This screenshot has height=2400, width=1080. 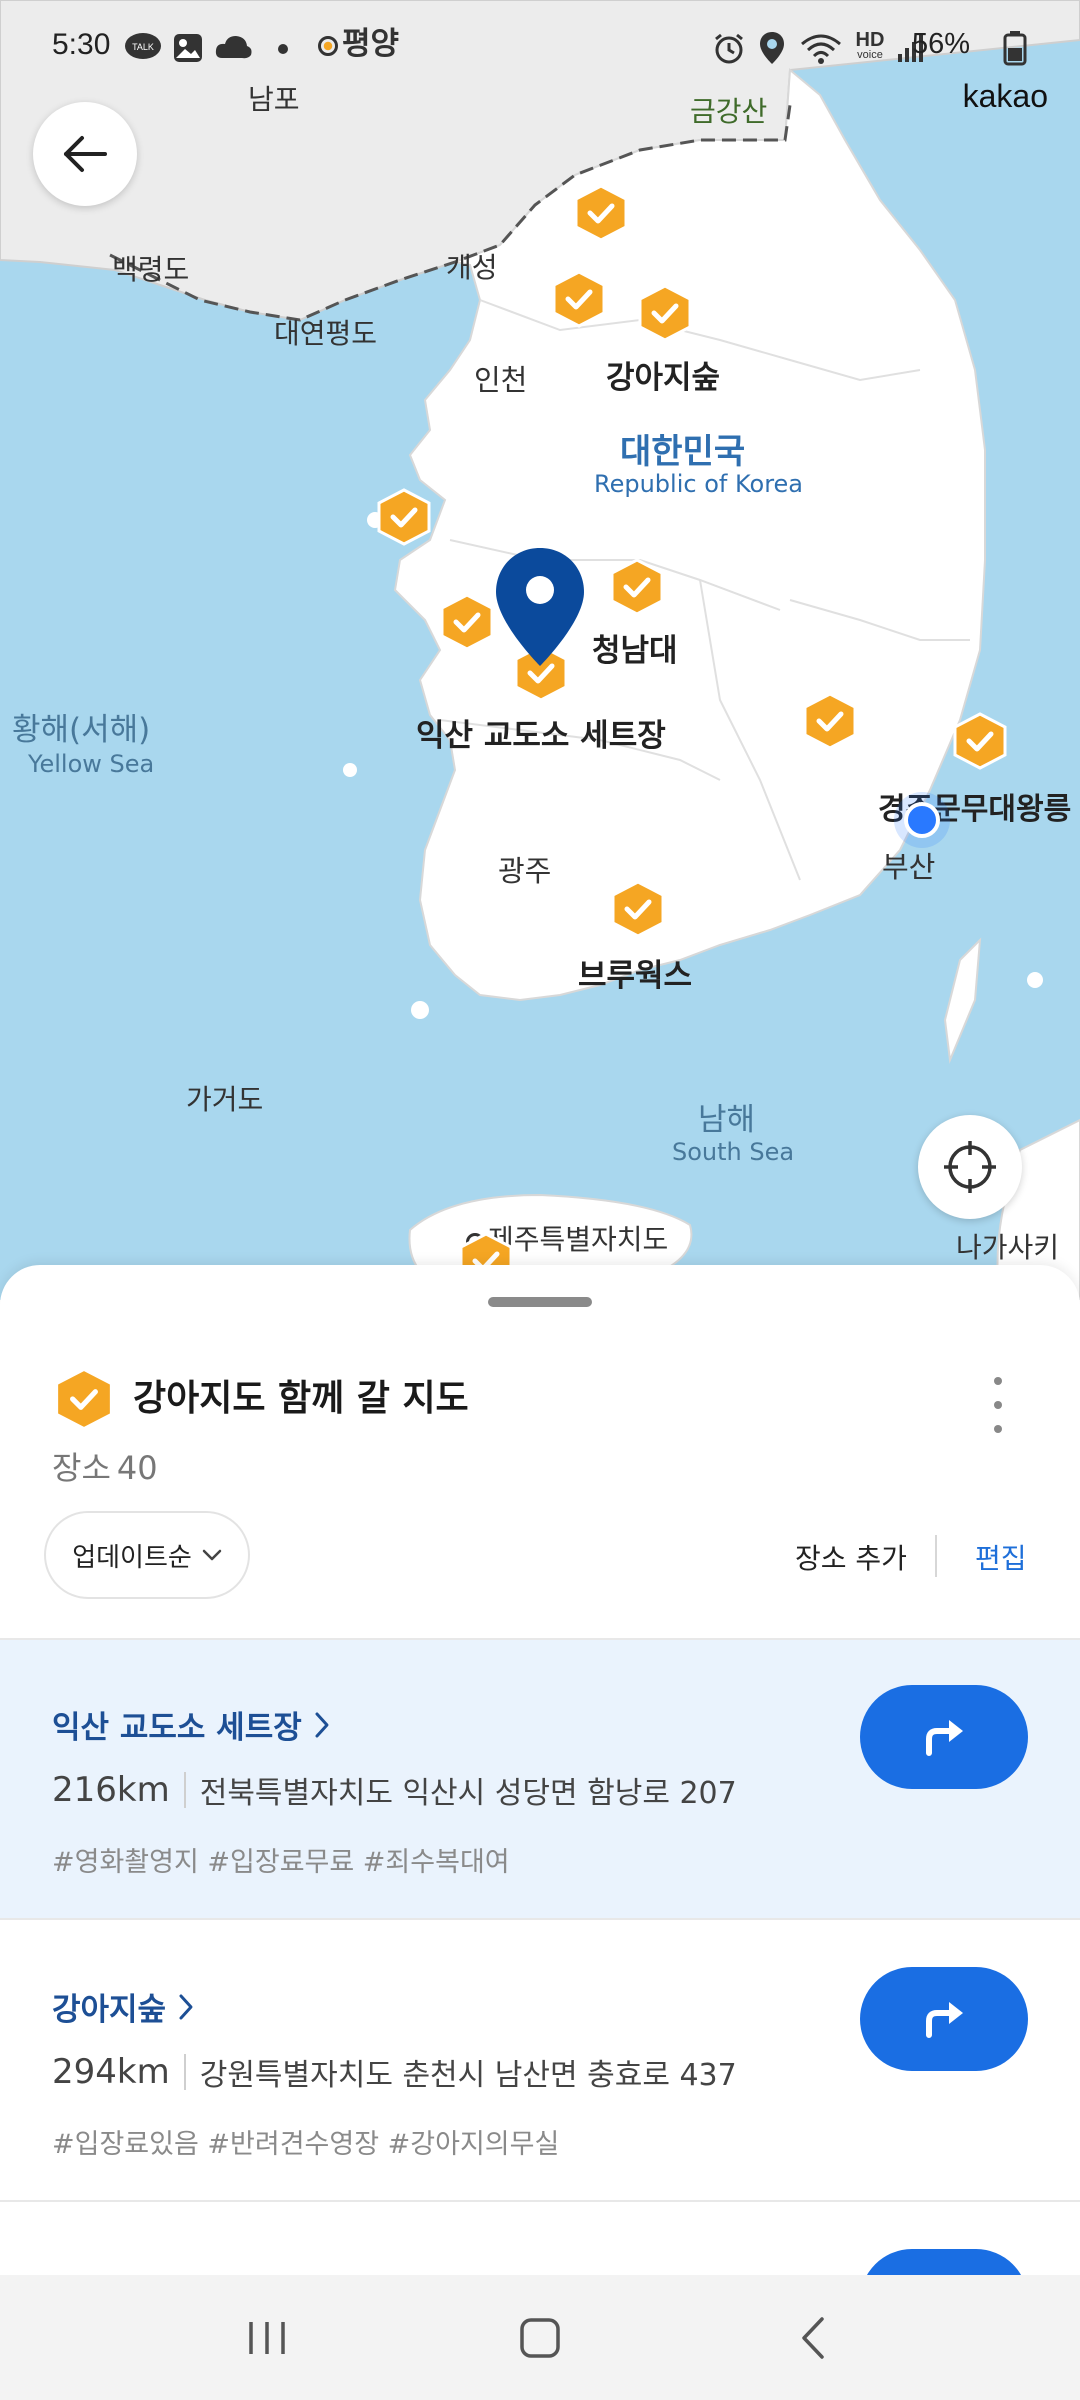 I want to click on crosshair-icon, so click(x=970, y=1167).